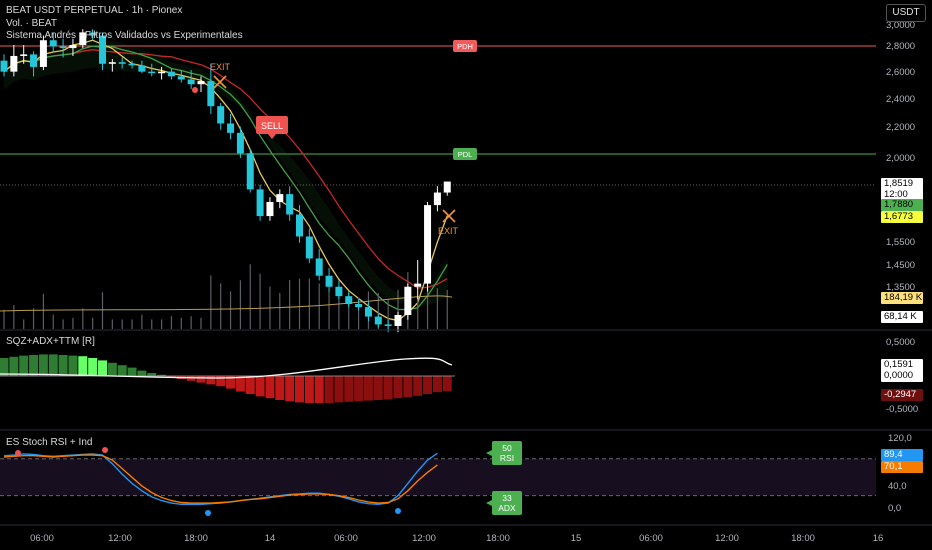 The height and width of the screenshot is (550, 932). Describe the element at coordinates (438, 479) in the screenshot. I see `stoch-pane` at that location.